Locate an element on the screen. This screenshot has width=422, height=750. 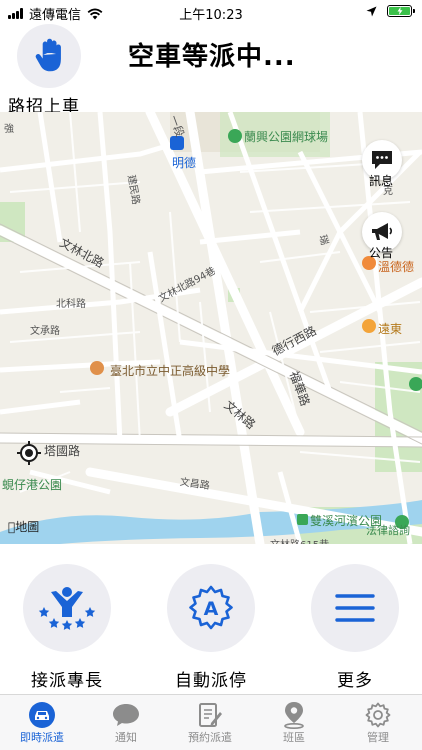
more-label: 更多 is located at coordinates (355, 681).